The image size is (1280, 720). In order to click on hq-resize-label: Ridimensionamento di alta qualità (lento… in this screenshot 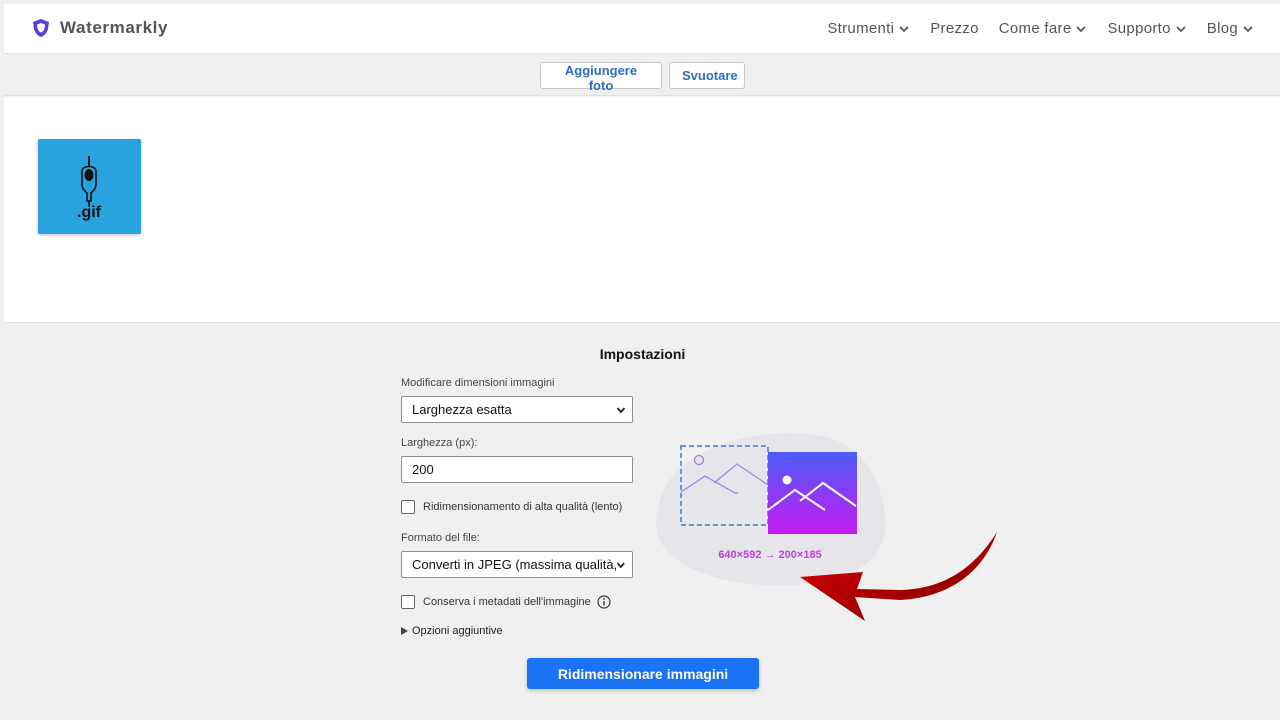, I will do `click(523, 507)`.